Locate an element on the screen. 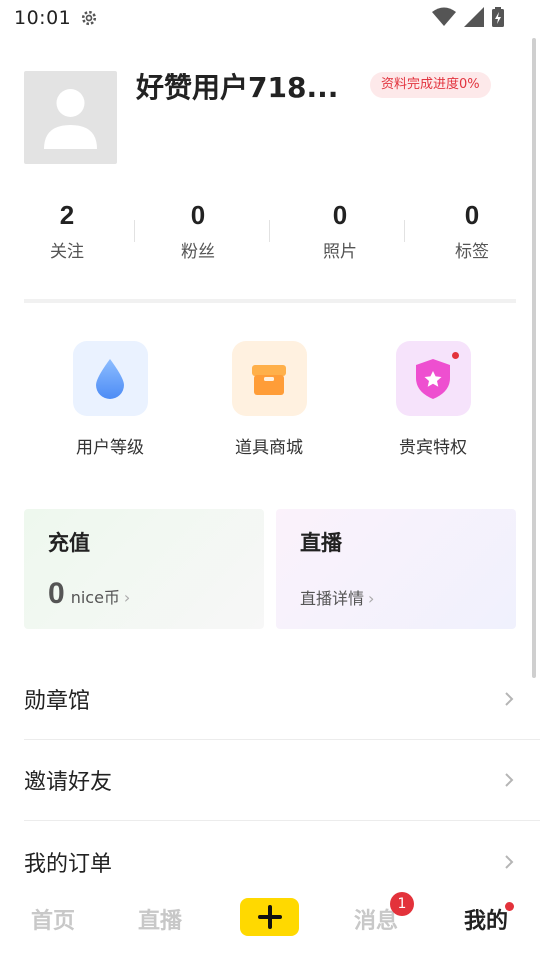 This screenshot has width=540, height=960. recharge-card: 充值 0 nice币 › is located at coordinates (144, 569).